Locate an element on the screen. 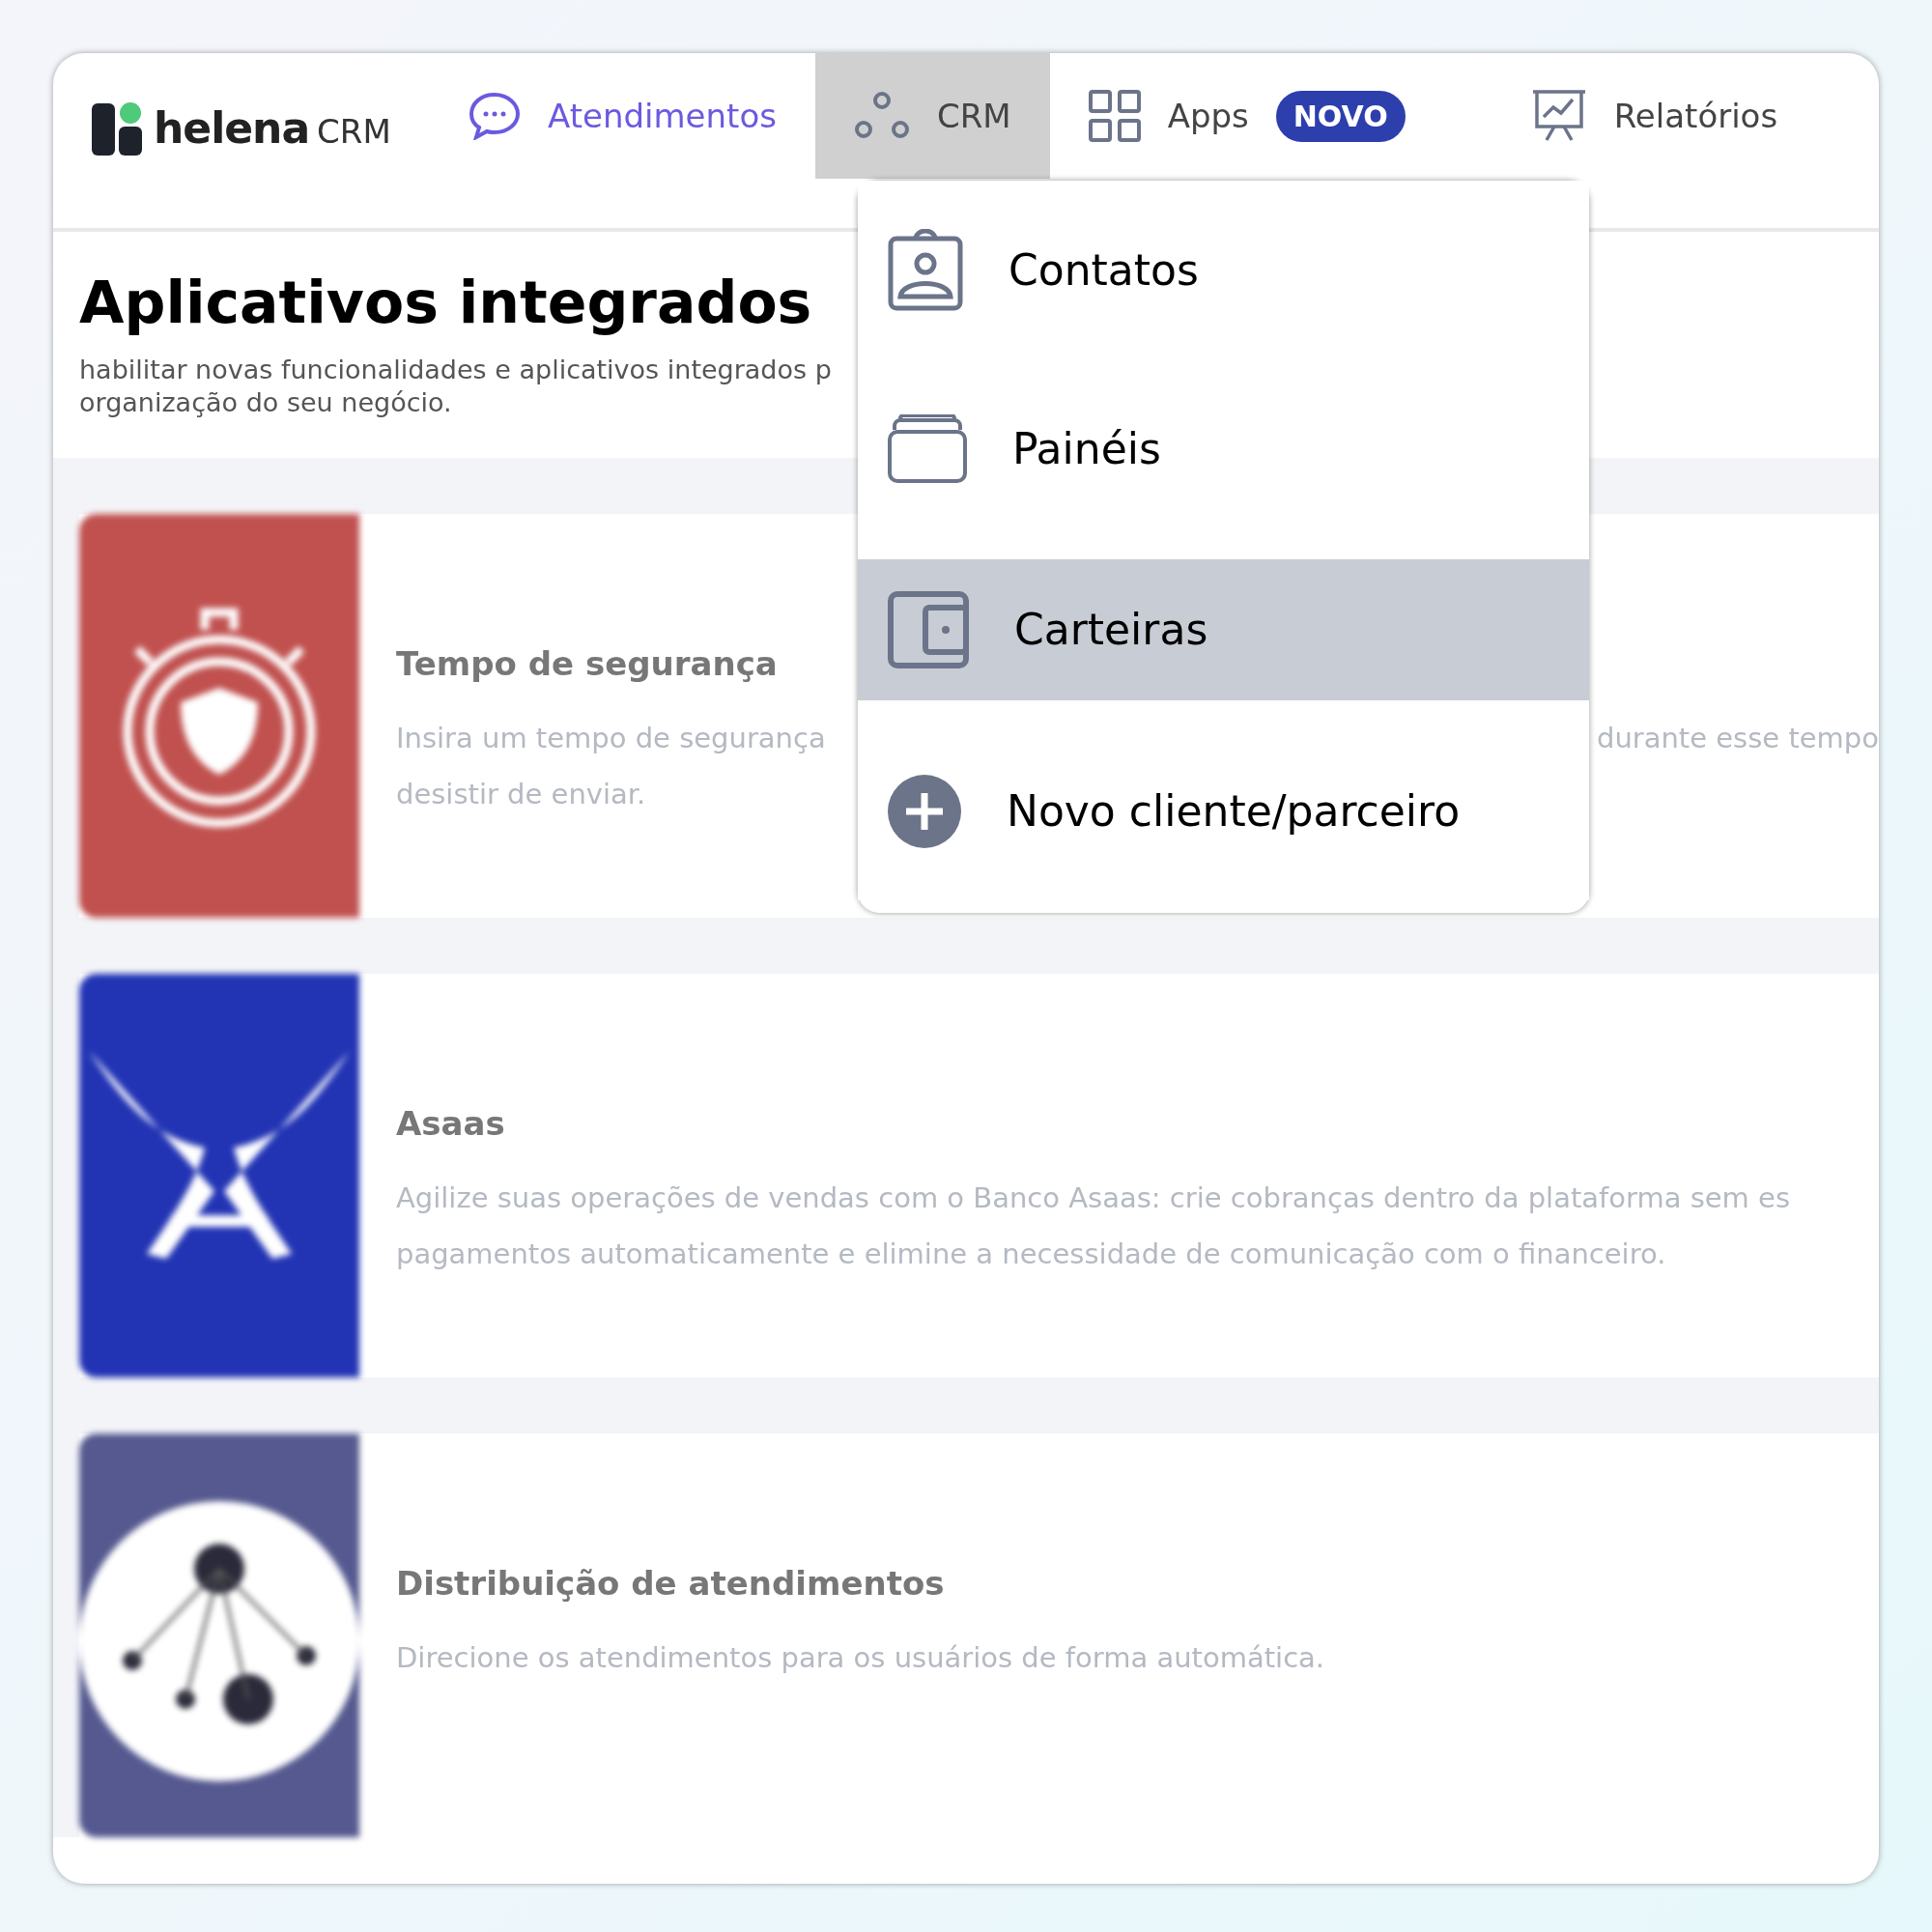 This screenshot has width=1932, height=1932. app-title: Distribuição de atendimentos is located at coordinates (670, 1584).